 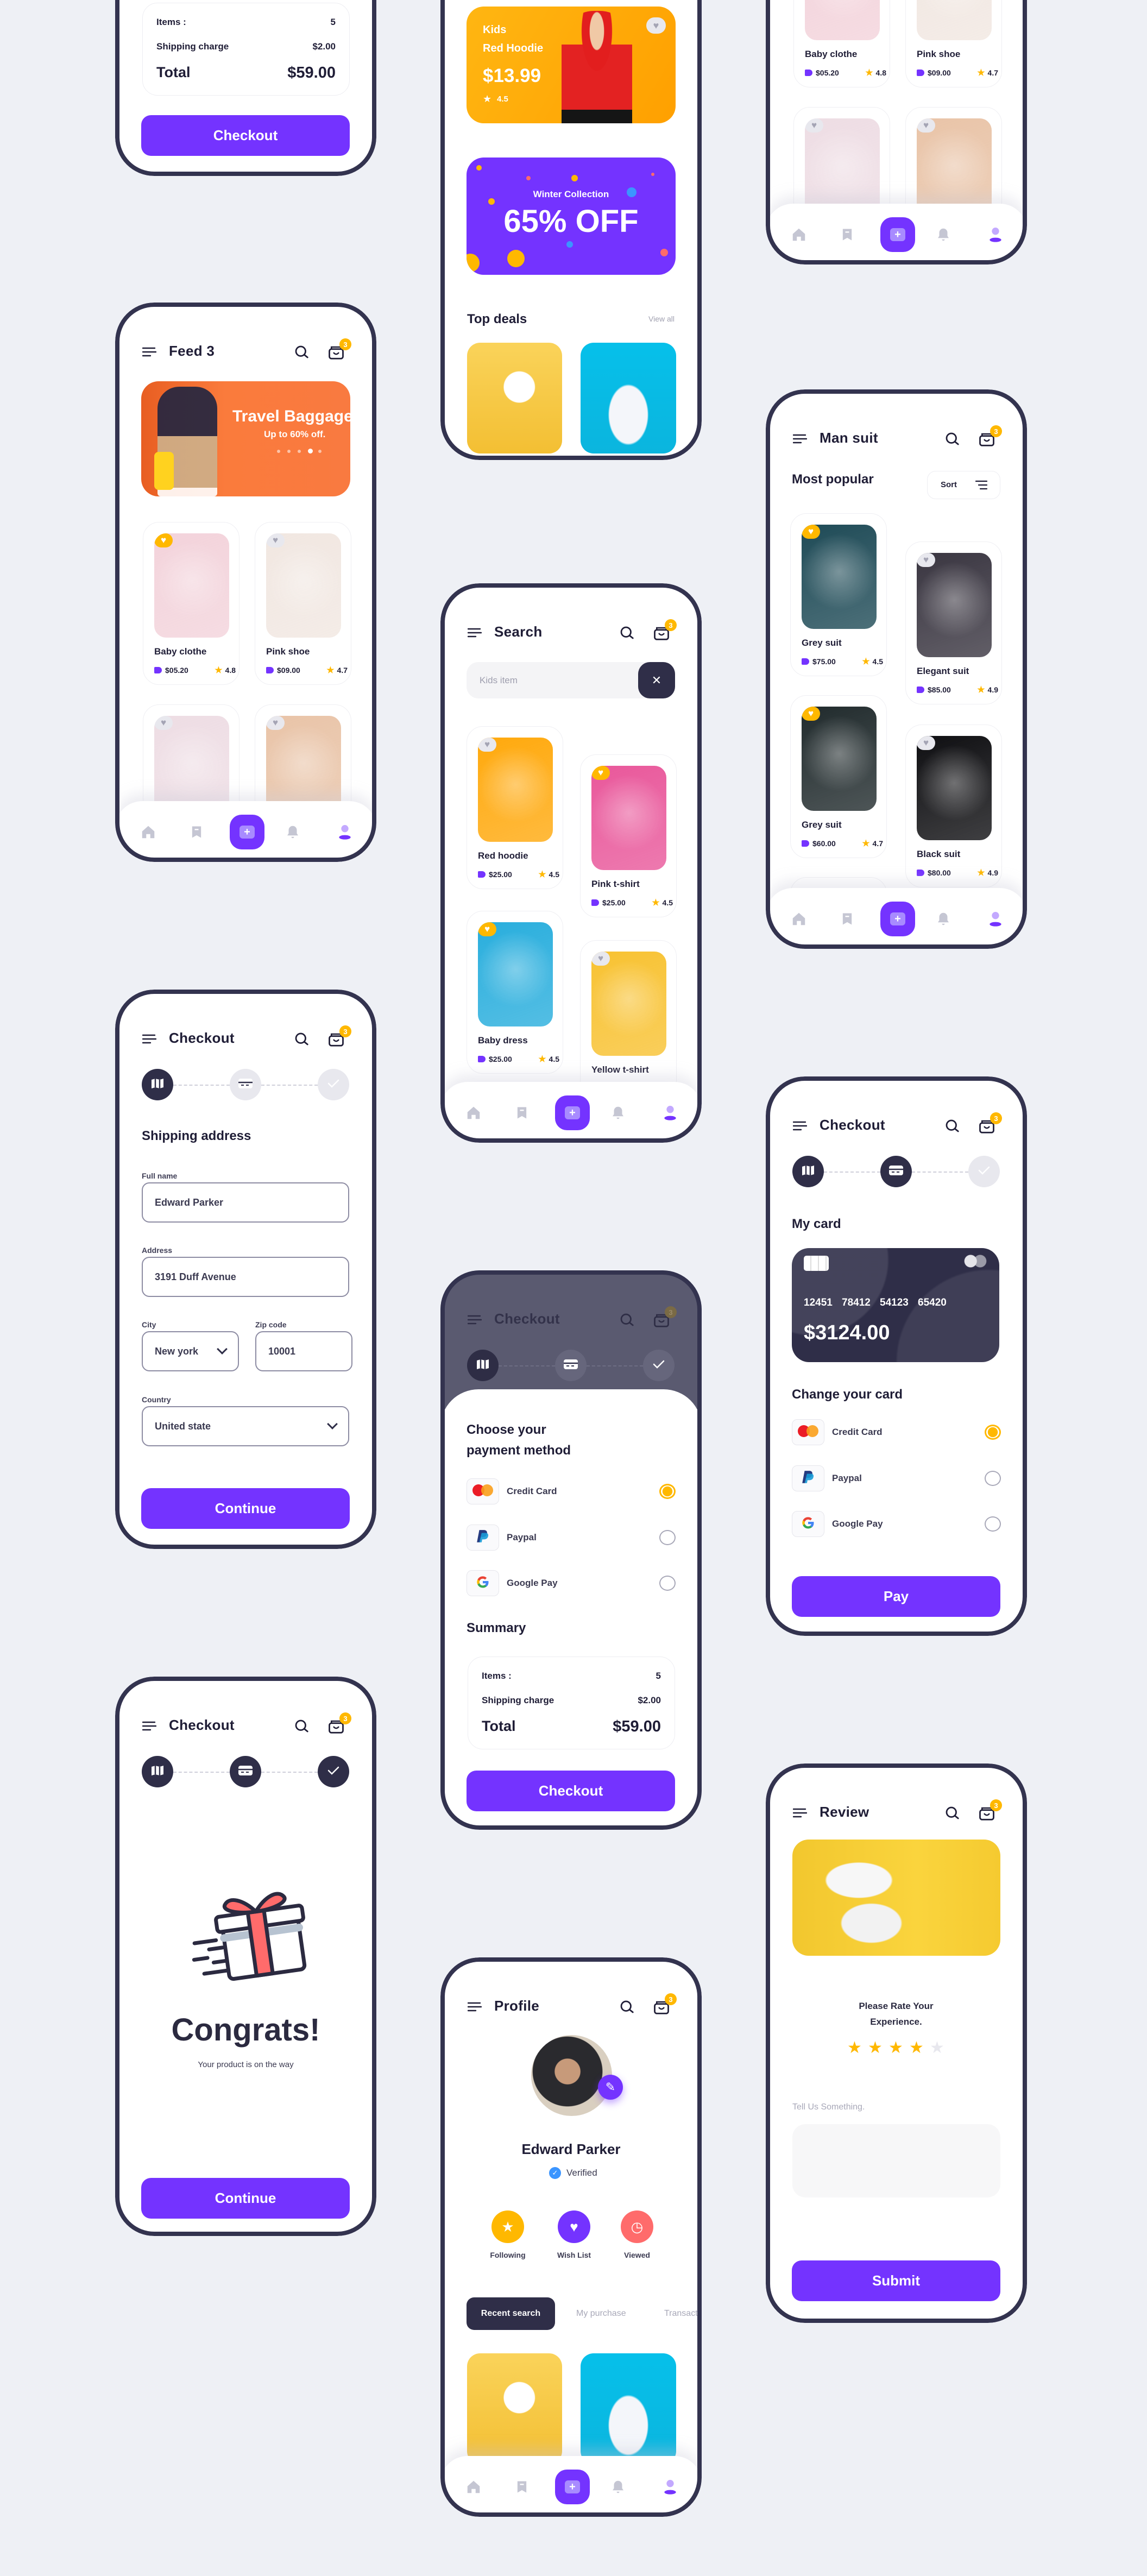 I want to click on credit-card: 12451 78412 54123 65420 $3124.00, so click(x=896, y=1305).